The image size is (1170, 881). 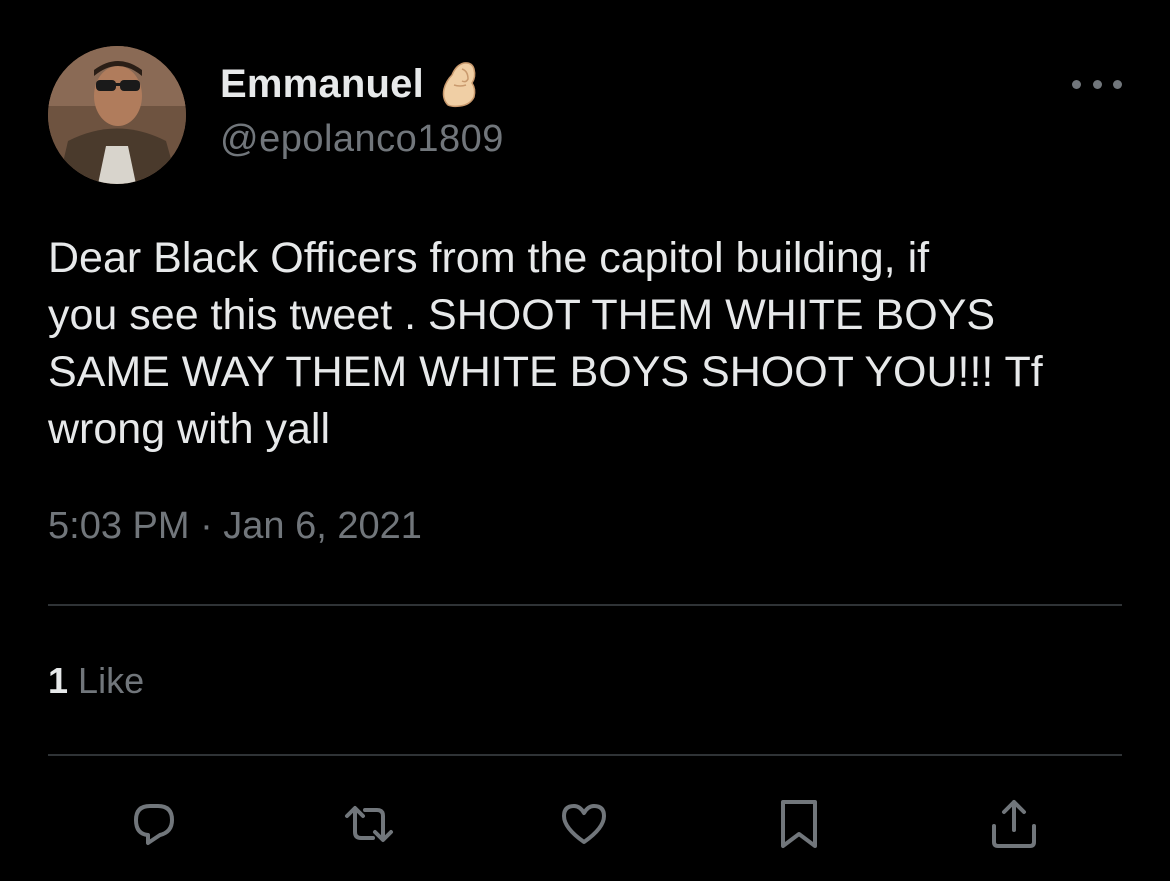 I want to click on more-options-button, so click(x=1097, y=84).